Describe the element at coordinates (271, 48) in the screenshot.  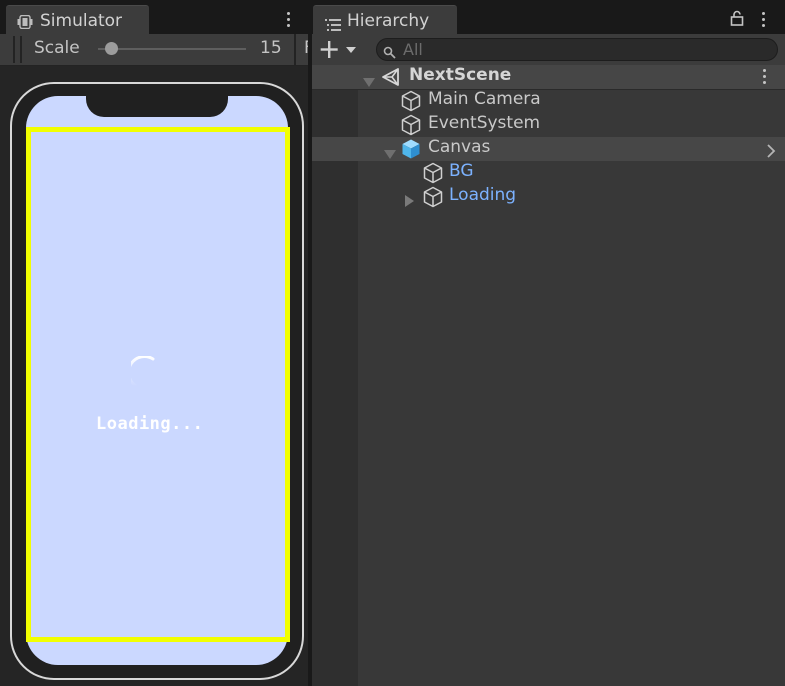
I see `scale-value: 15` at that location.